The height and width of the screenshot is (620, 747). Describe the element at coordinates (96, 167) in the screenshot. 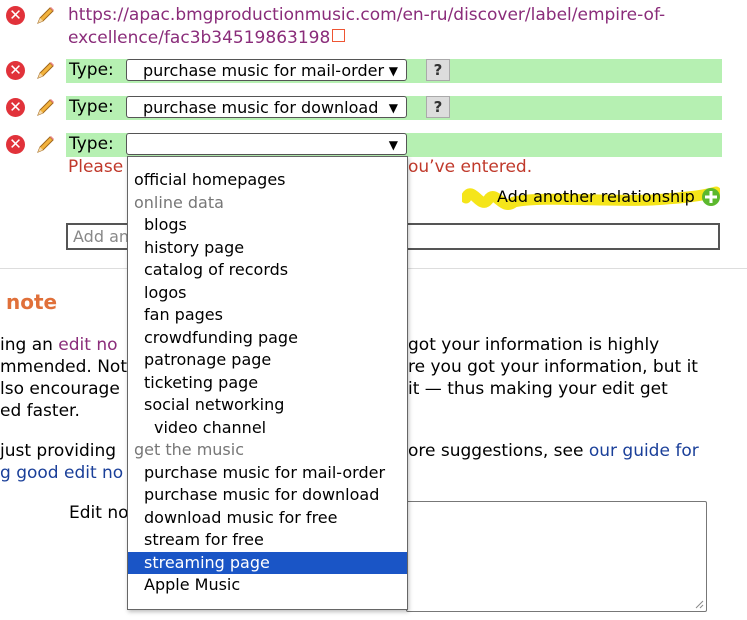

I see `error-message-start: Please` at that location.